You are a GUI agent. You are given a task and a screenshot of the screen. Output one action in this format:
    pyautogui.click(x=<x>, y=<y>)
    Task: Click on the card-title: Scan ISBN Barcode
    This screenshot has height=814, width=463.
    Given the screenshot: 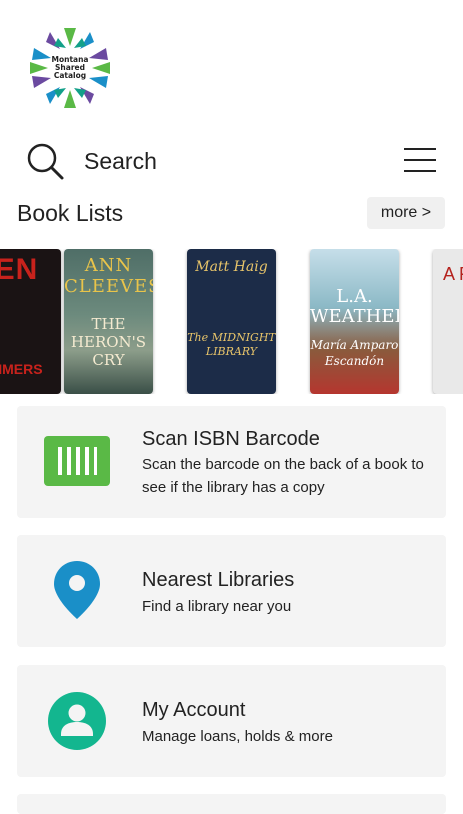 What is the action you would take?
    pyautogui.click(x=231, y=439)
    